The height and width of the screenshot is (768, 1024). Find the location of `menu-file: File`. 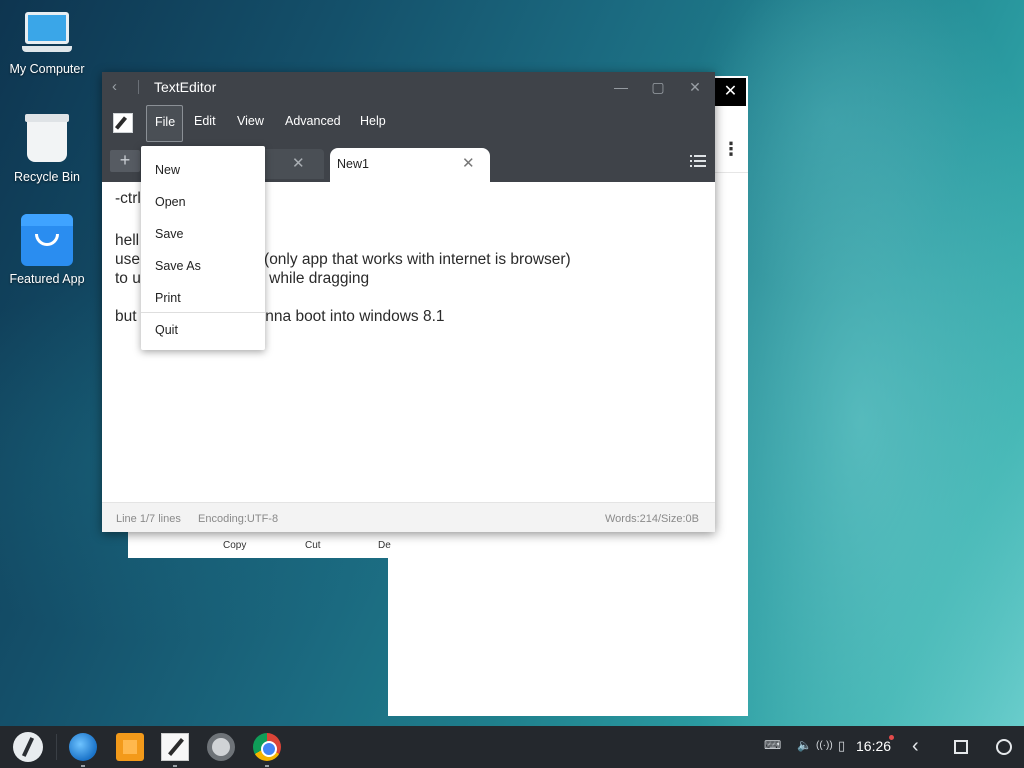

menu-file: File is located at coordinates (164, 123).